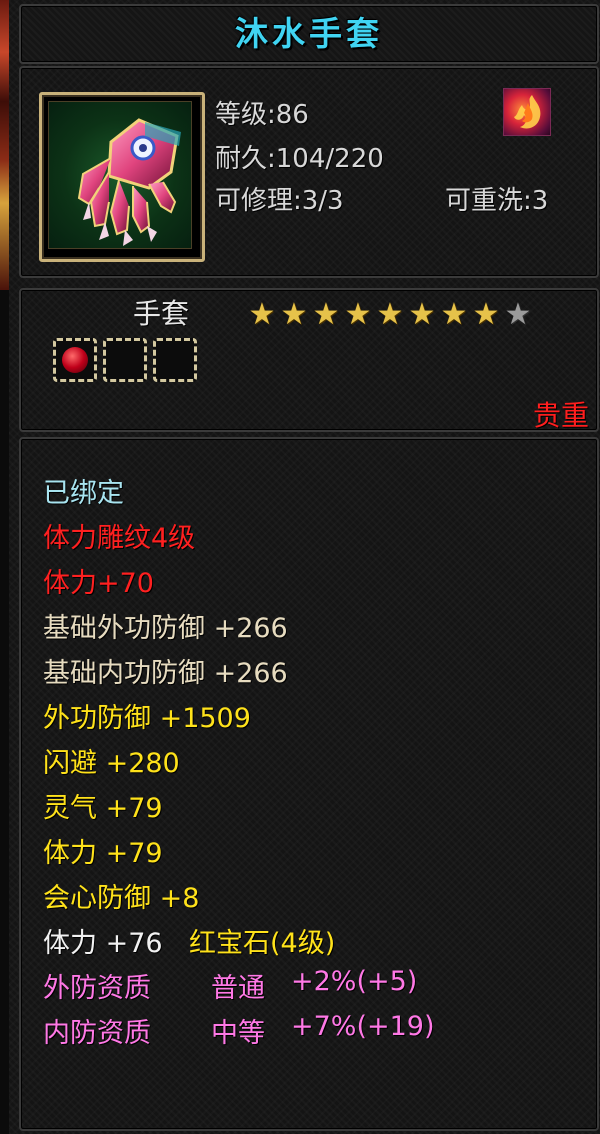 The height and width of the screenshot is (1134, 600). I want to click on equipment-type: 手套, so click(161, 313).